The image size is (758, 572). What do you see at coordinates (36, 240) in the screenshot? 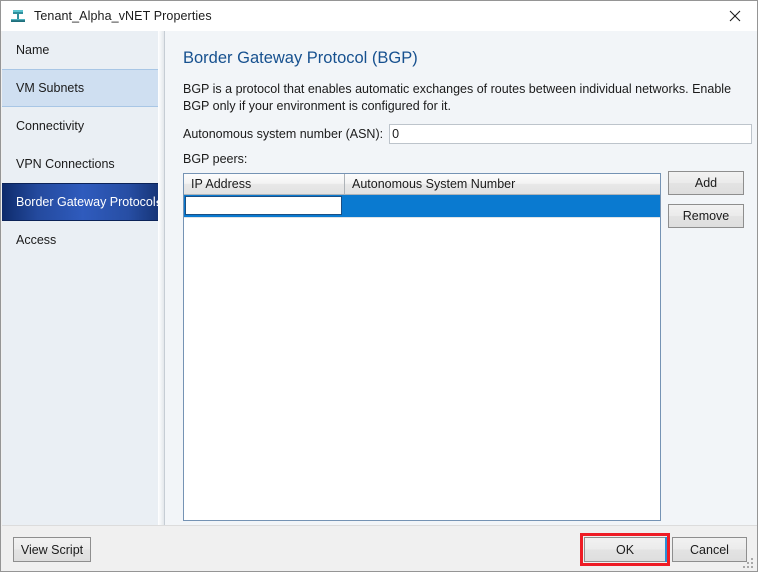
I see `sidebar-item-label: Access` at bounding box center [36, 240].